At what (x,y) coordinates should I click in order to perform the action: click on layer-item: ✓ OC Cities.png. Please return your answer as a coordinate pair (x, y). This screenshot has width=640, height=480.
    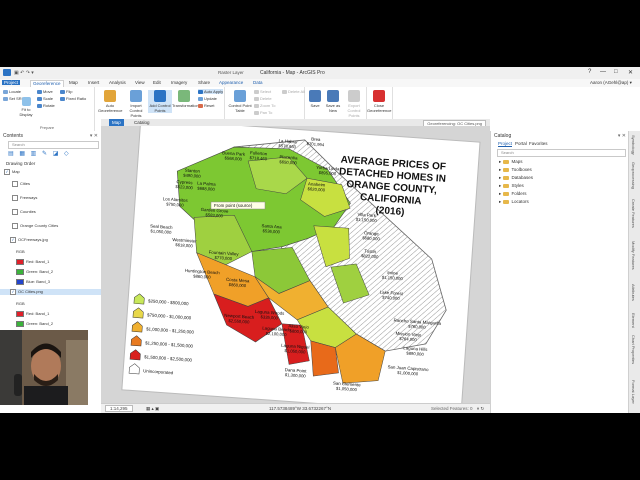
    Looking at the image, I should click on (55, 292).